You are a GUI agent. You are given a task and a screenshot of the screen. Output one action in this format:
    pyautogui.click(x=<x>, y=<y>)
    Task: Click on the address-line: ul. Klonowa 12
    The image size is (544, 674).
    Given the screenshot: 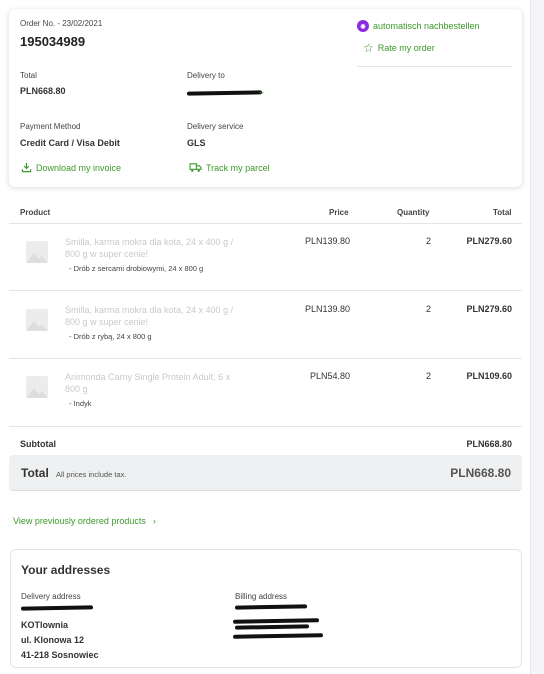 What is the action you would take?
    pyautogui.click(x=53, y=640)
    